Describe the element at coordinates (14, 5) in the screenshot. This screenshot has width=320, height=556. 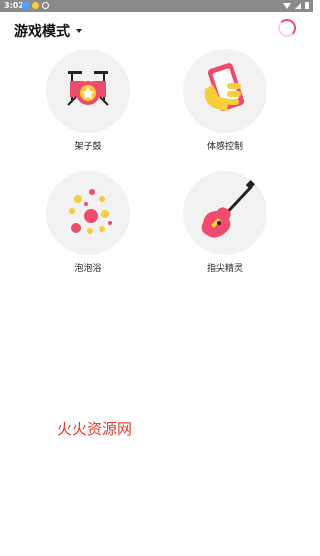
I see `status-time: 3:02` at that location.